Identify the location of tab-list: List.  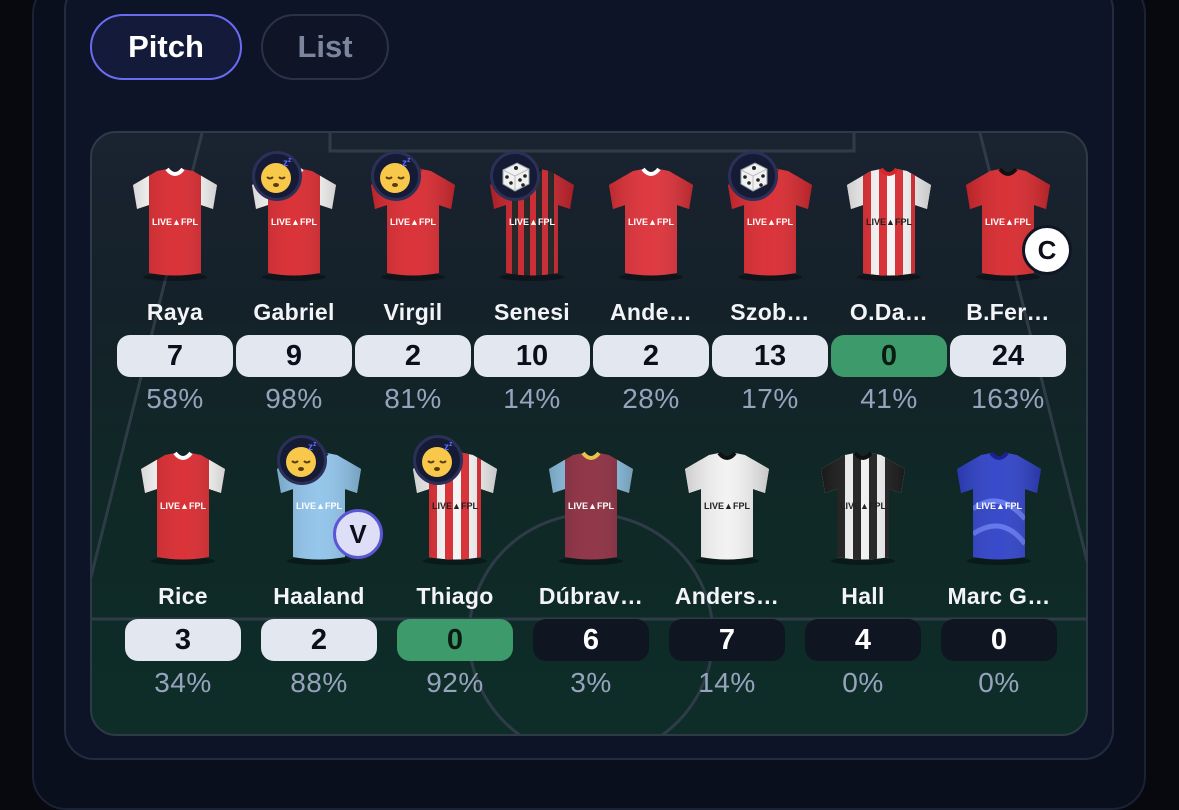
(325, 47).